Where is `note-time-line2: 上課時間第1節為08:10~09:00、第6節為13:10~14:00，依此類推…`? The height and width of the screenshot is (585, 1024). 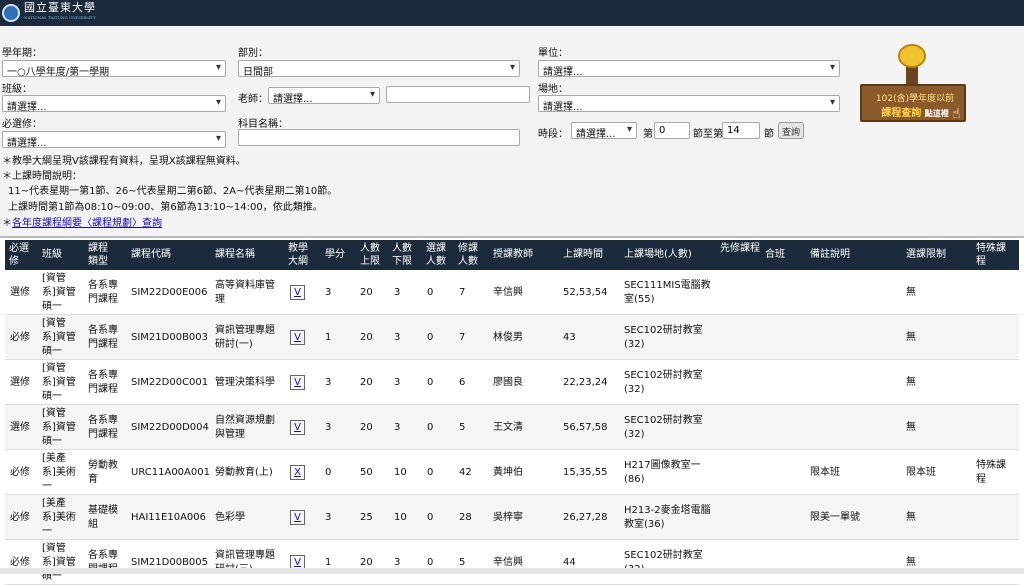 note-time-line2: 上課時間第1節為08:10~09:00、第6節為13:10~14:00，依此類推… is located at coordinates (165, 207).